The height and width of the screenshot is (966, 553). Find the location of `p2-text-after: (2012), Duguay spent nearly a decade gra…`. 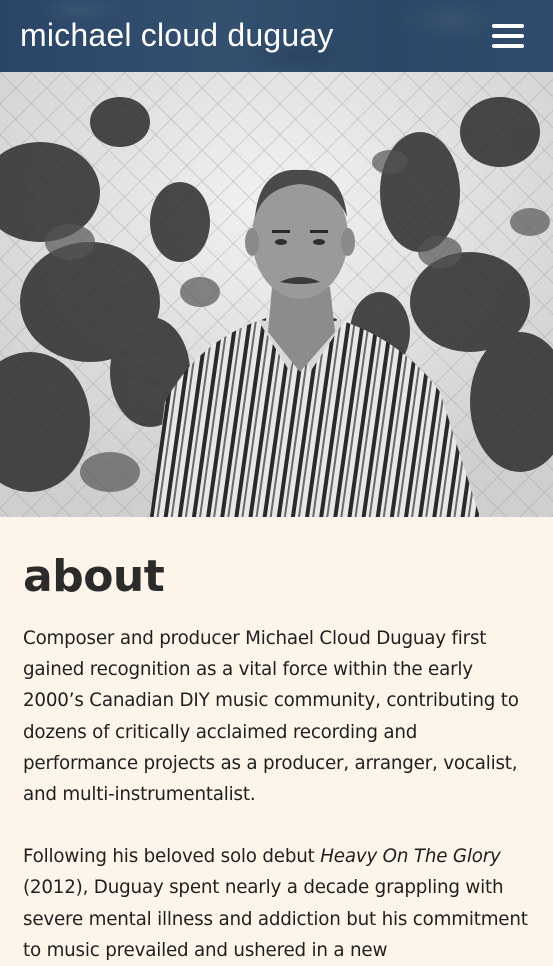

p2-text-after: (2012), Duguay spent nearly a decade gra… is located at coordinates (275, 919).